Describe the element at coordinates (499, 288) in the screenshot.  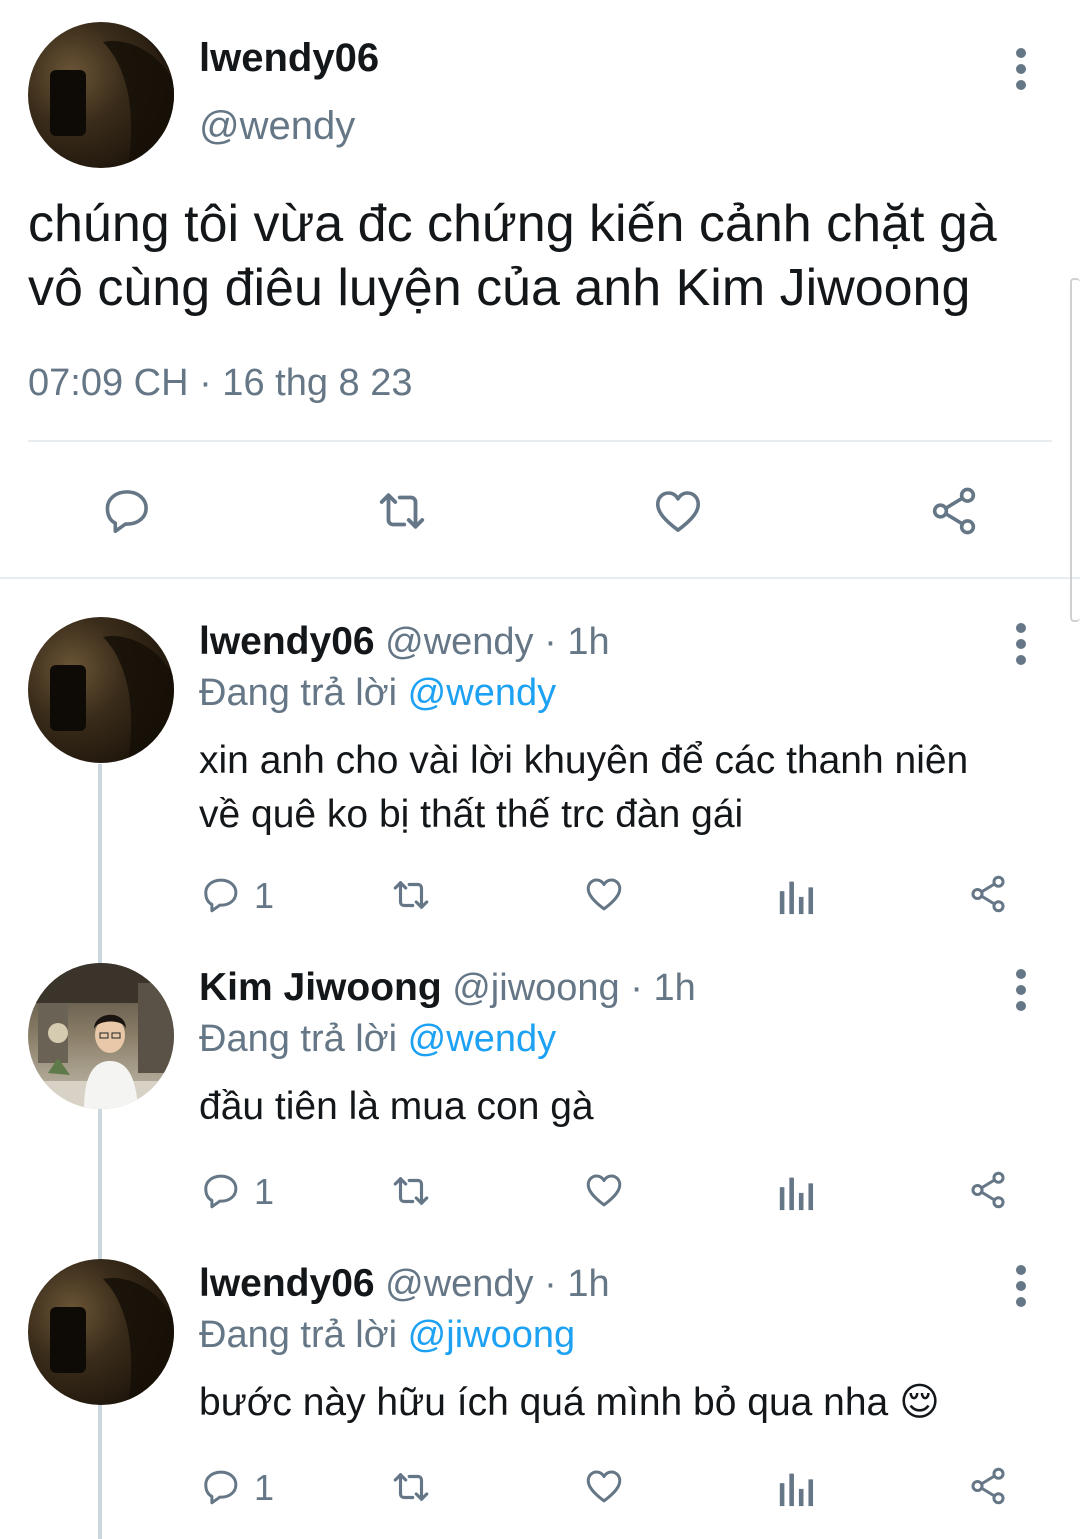
I see `main-tweet-text-line: vô cùng điêu luyện của anh Kim Jiwoong` at that location.